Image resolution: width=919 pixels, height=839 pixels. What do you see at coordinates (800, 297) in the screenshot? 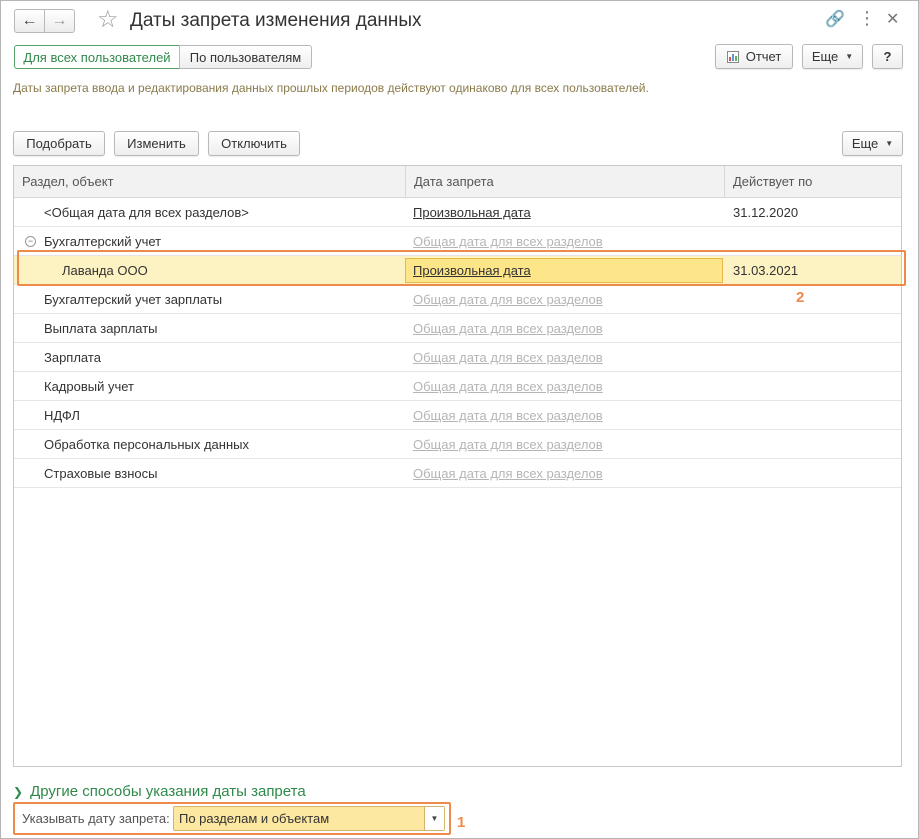
I see `annotation-number-2: 2` at bounding box center [800, 297].